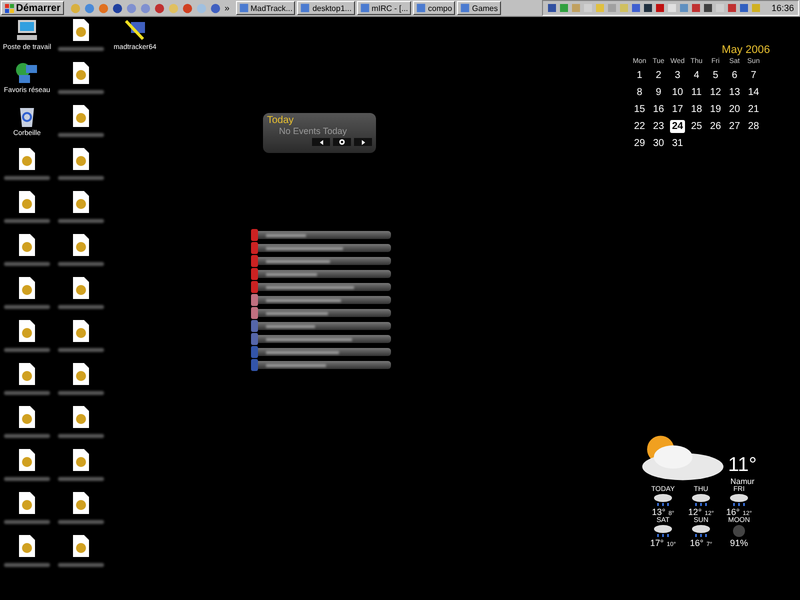 The width and height of the screenshot is (800, 600). Describe the element at coordinates (782, 8) in the screenshot. I see `clock: 16:36` at that location.